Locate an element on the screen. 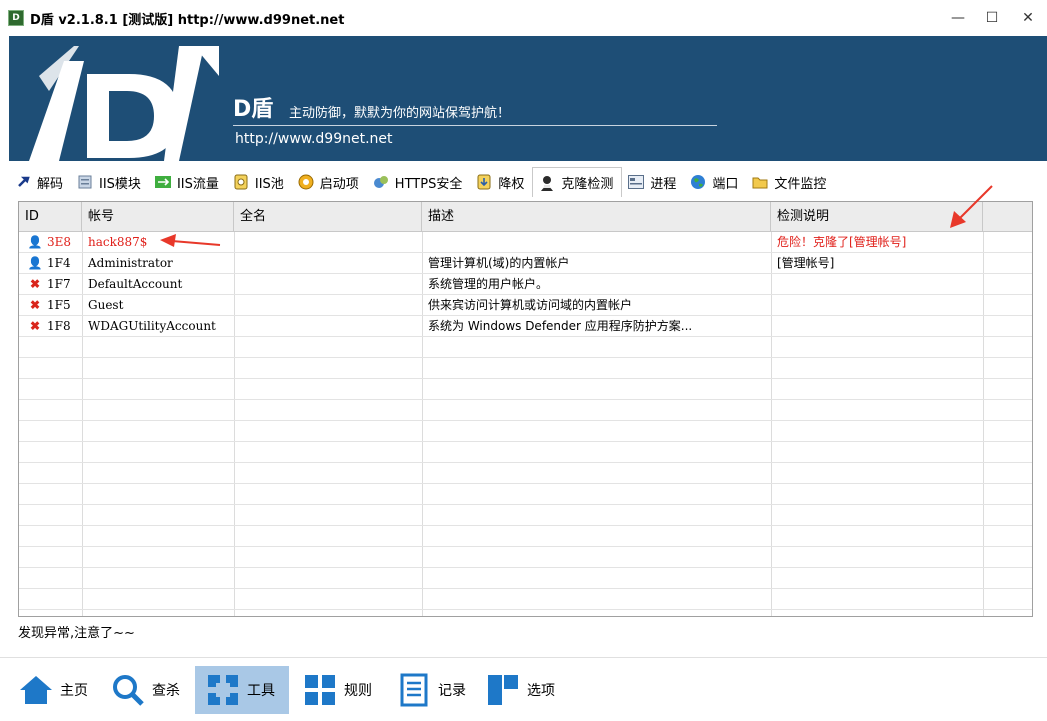 This screenshot has height=721, width=1047. home-icon is located at coordinates (36, 690).